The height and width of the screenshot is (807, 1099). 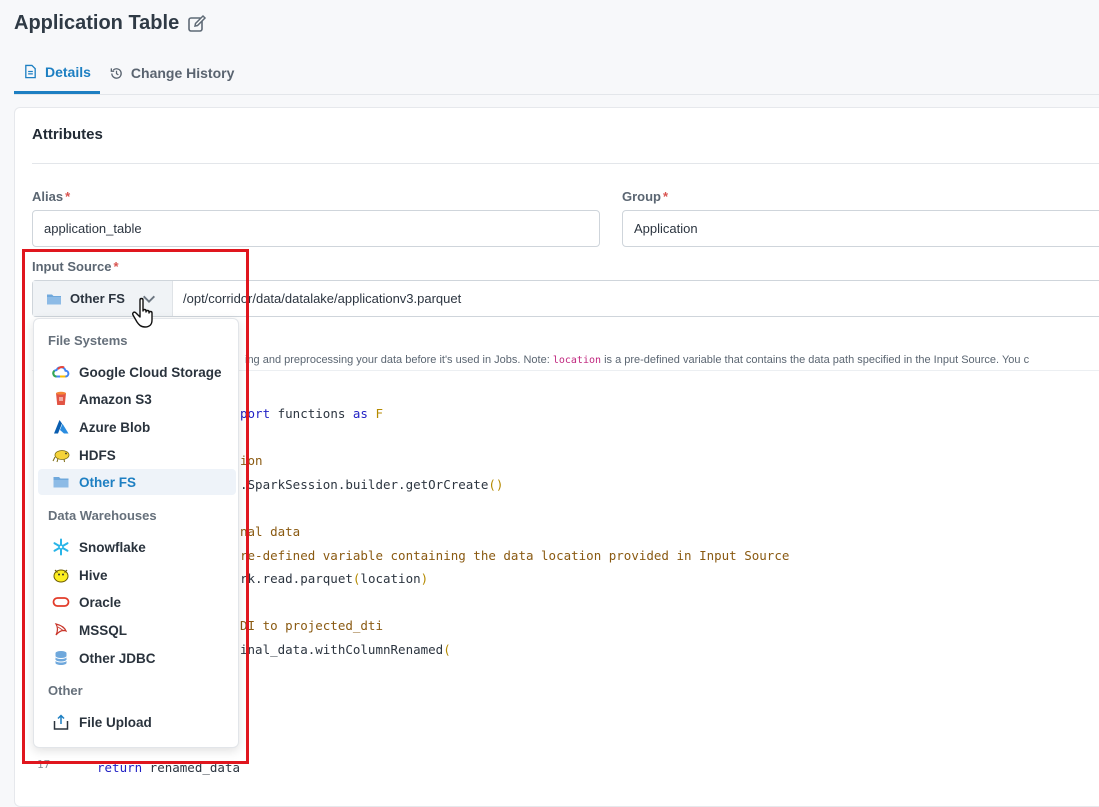 I want to click on dropdown-item-label: File Upload, so click(x=115, y=722).